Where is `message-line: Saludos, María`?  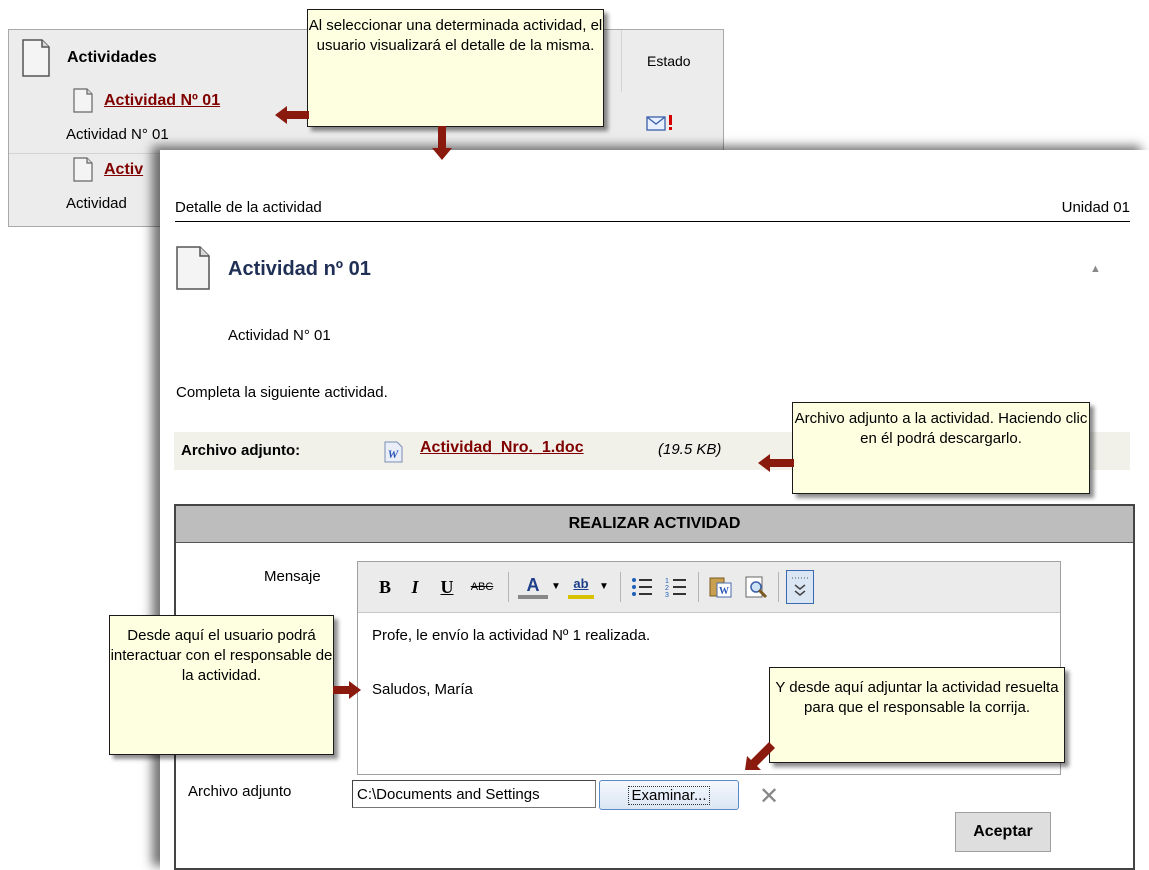
message-line: Saludos, María is located at coordinates (422, 689).